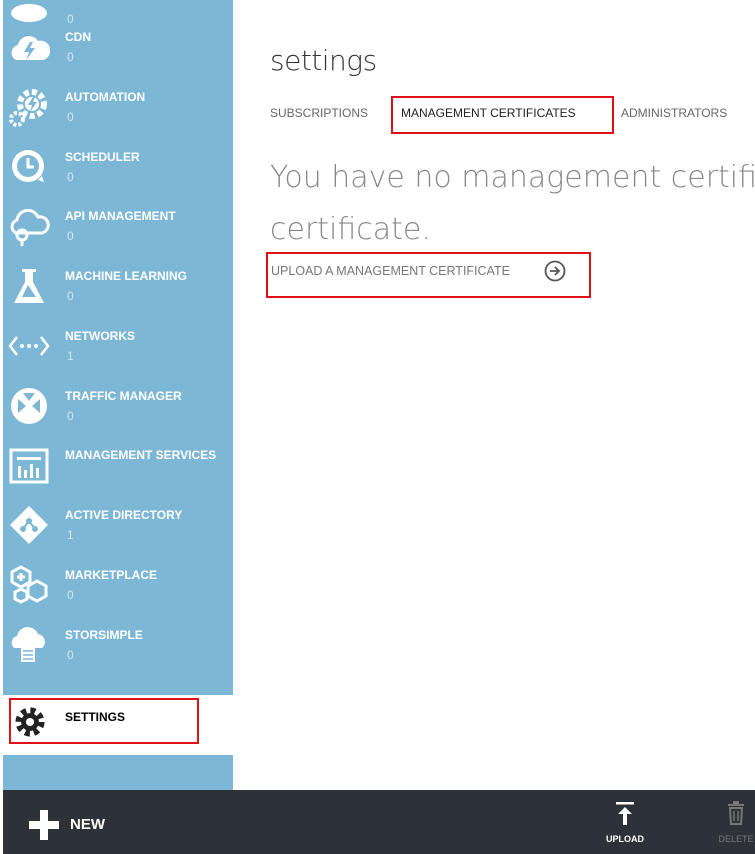 This screenshot has height=854, width=755. I want to click on sidebar-item-partial: 0, so click(118, 13).